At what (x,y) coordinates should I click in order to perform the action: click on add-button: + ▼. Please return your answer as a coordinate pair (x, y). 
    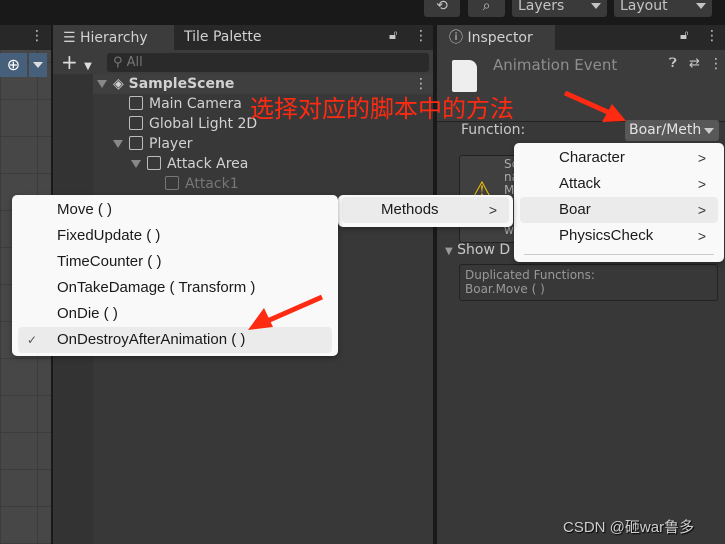
    Looking at the image, I should click on (76, 62).